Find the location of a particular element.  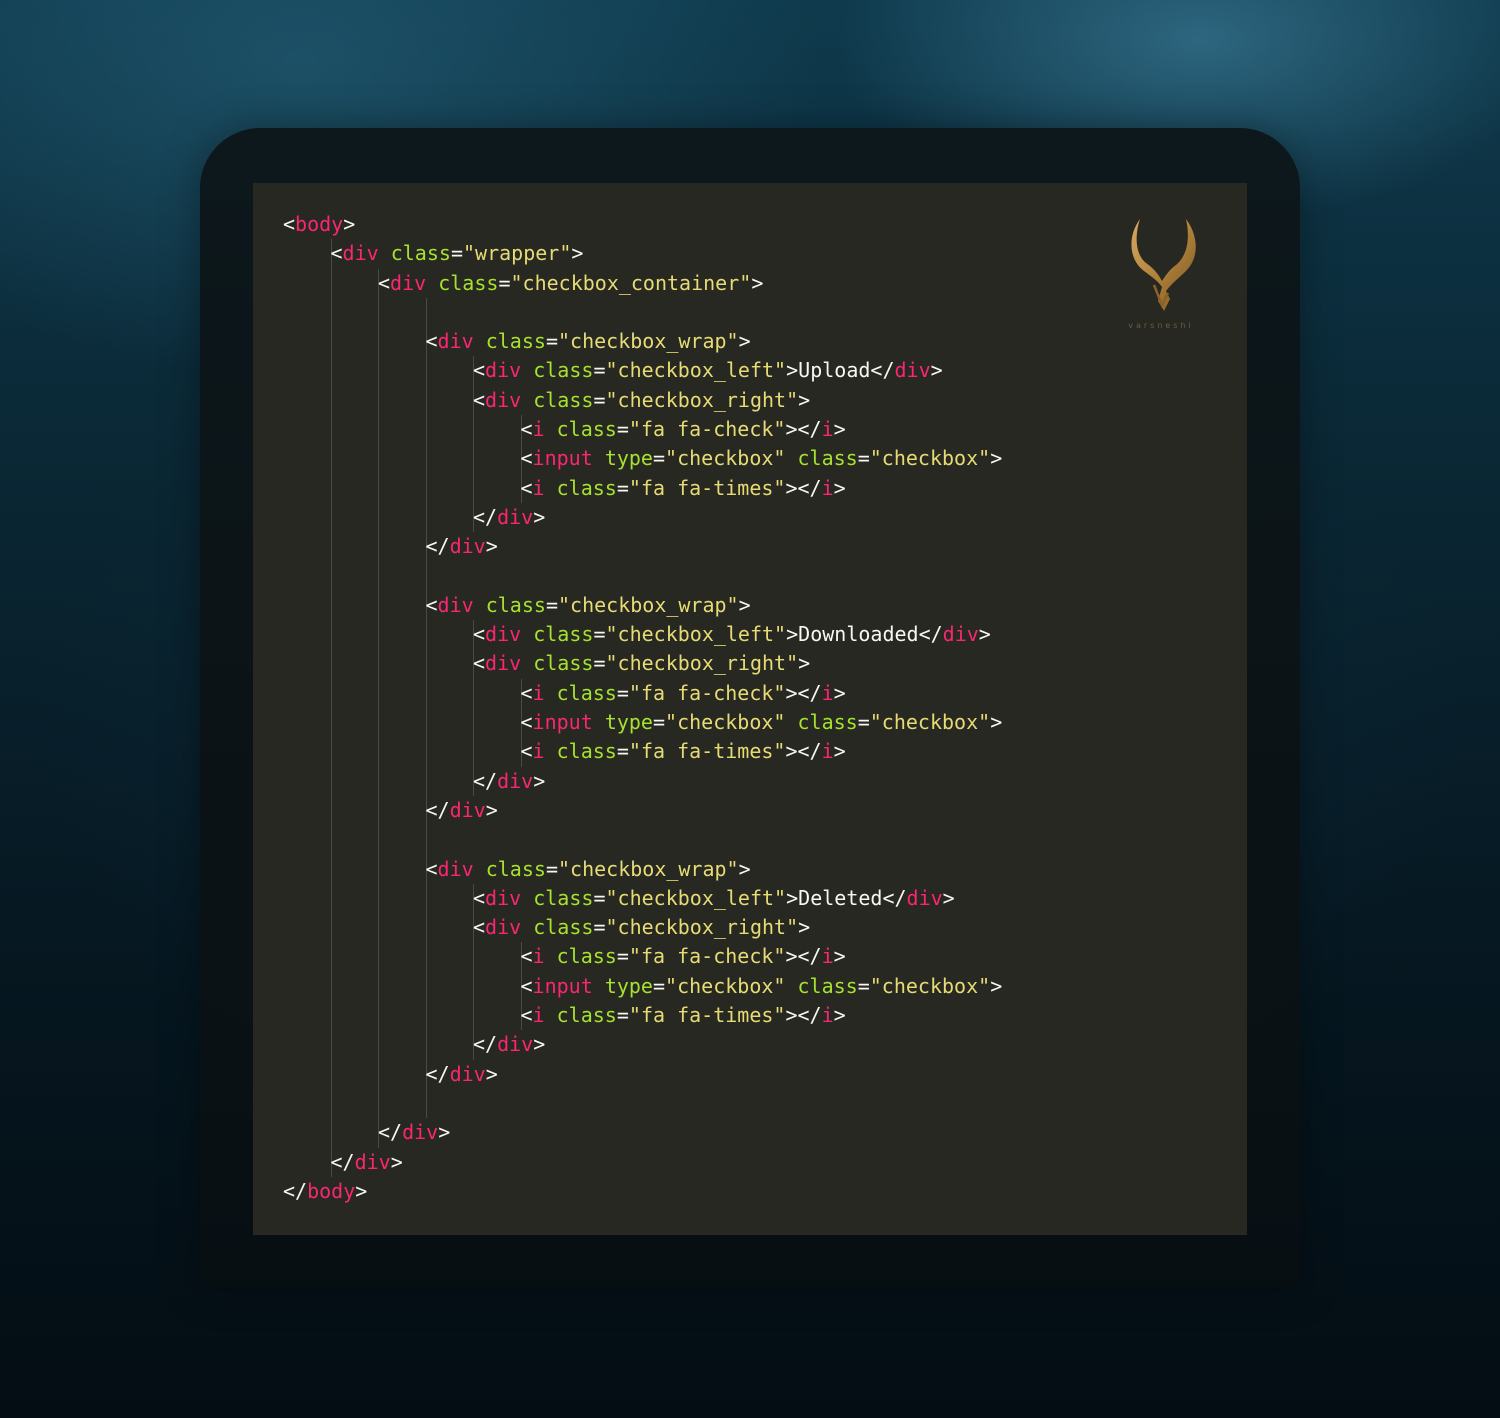

code-token-str: "checkbox_right" is located at coordinates (702, 927).